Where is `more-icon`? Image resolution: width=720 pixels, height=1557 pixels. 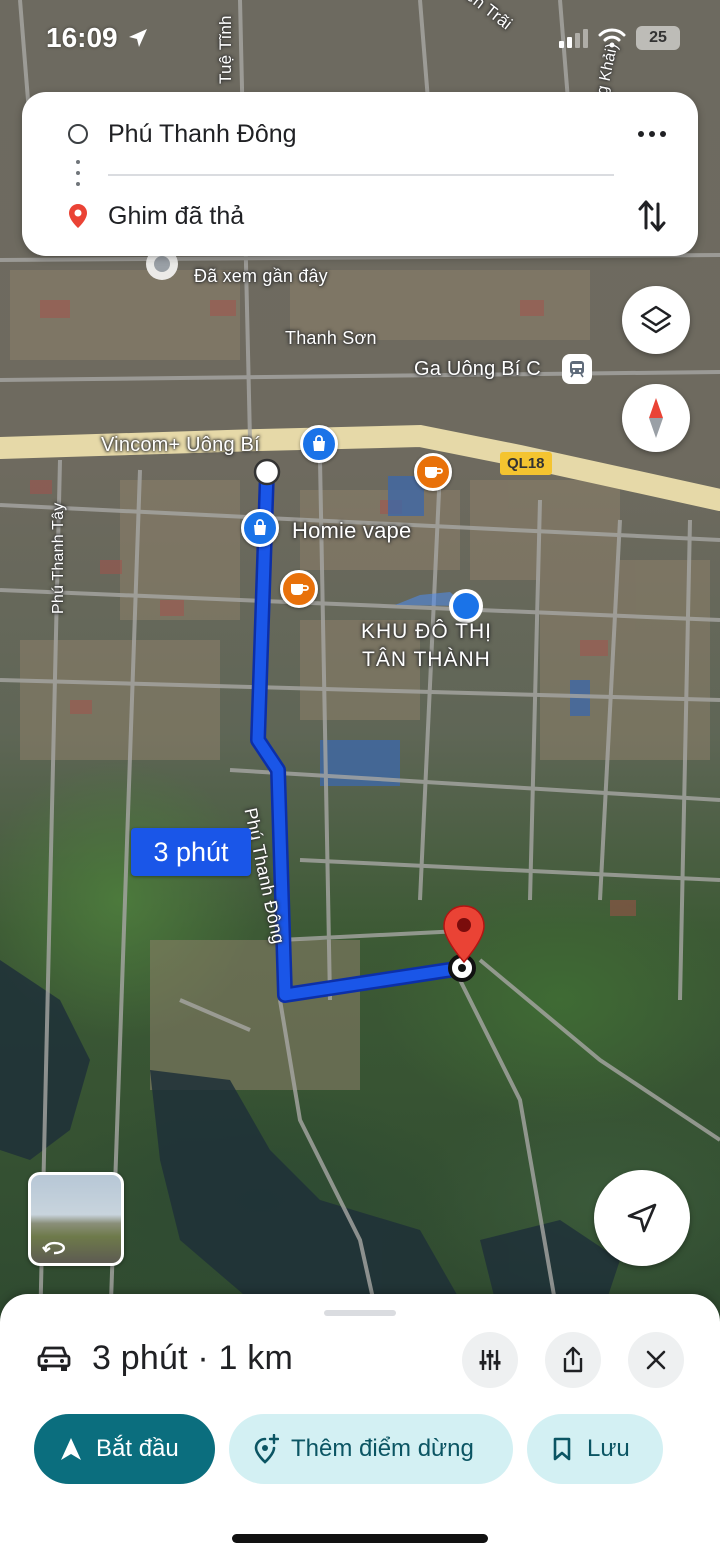
more-icon is located at coordinates (652, 134).